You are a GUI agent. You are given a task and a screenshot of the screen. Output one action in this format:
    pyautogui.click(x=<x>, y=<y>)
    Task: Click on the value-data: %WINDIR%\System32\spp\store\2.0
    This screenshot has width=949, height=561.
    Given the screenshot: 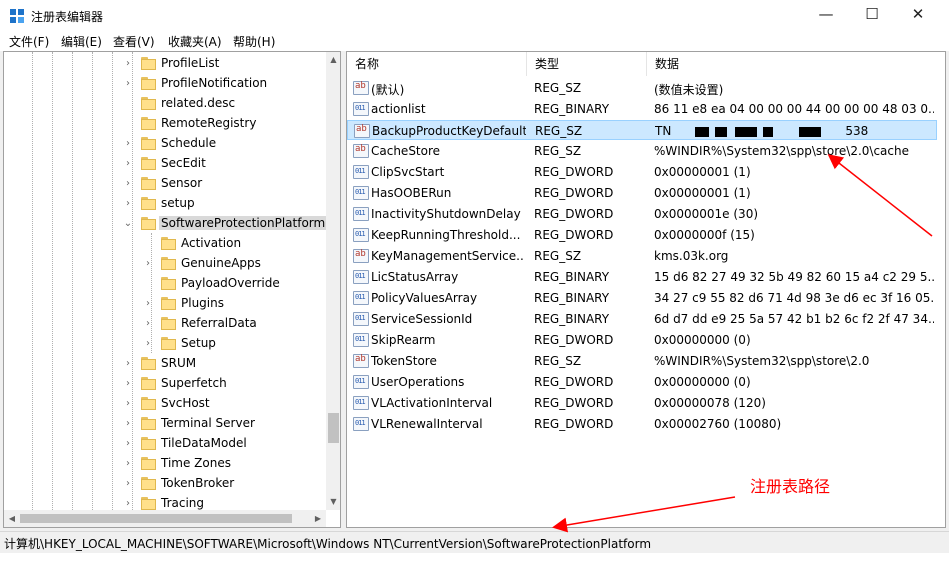 What is the action you would take?
    pyautogui.click(x=762, y=361)
    